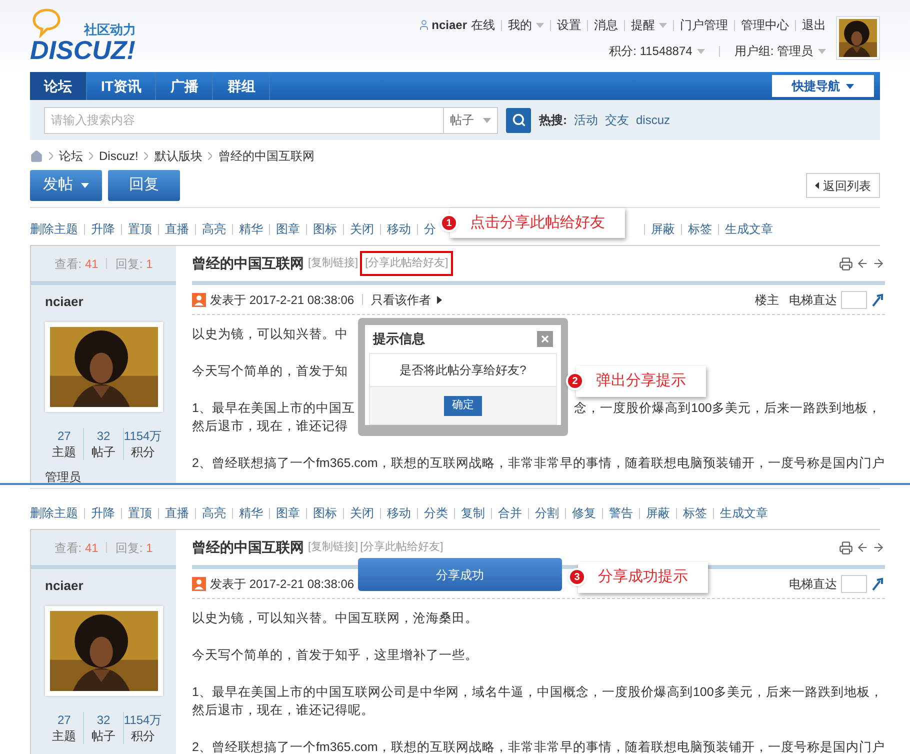 The image size is (910, 754). Describe the element at coordinates (463, 406) in the screenshot. I see `confirm-button: 确定` at that location.